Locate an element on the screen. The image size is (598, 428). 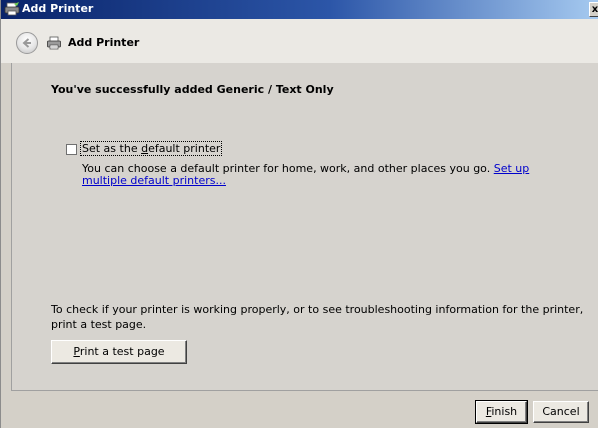
back-arrow-icon is located at coordinates (26, 43).